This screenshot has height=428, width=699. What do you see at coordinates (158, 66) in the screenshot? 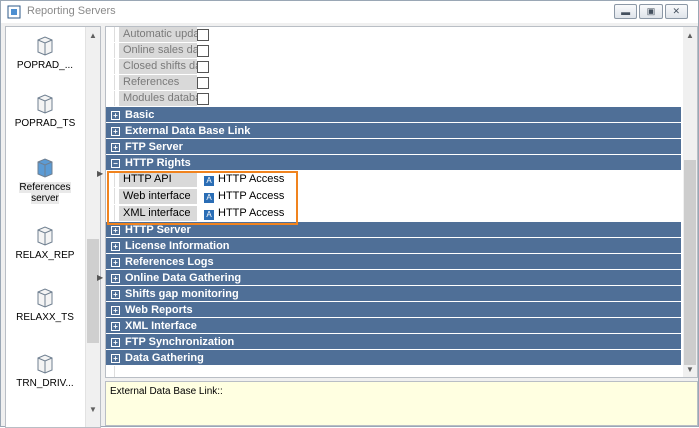
I see `property-name: Closed shifts data` at bounding box center [158, 66].